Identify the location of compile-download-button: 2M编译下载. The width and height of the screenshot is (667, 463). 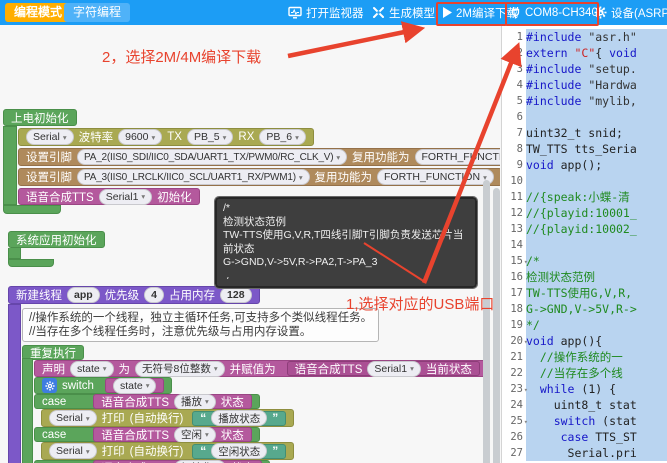
(480, 12).